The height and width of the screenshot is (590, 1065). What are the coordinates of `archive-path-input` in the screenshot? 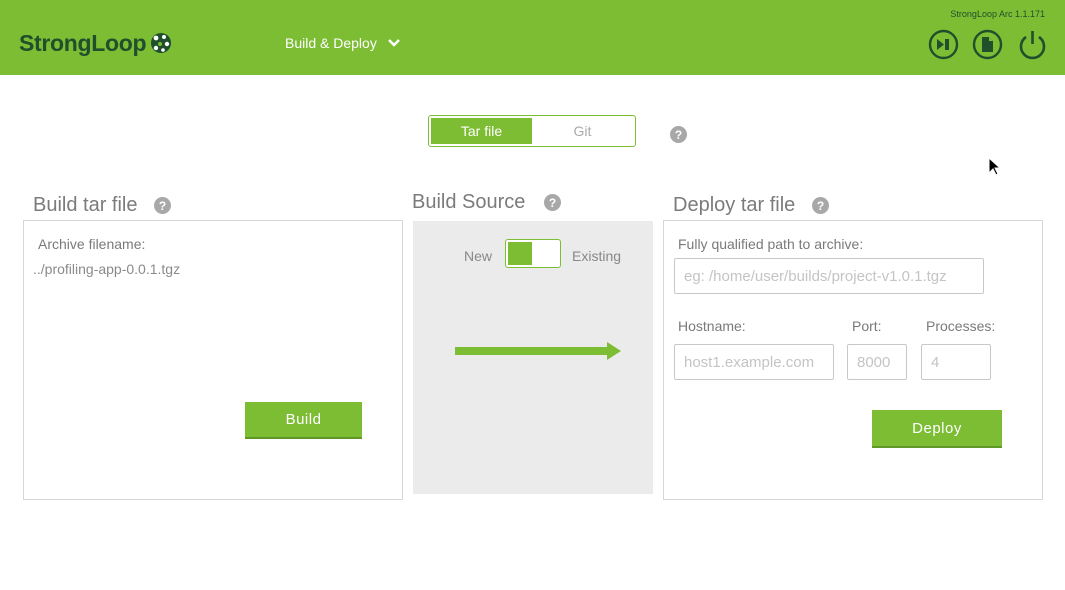 It's located at (829, 276).